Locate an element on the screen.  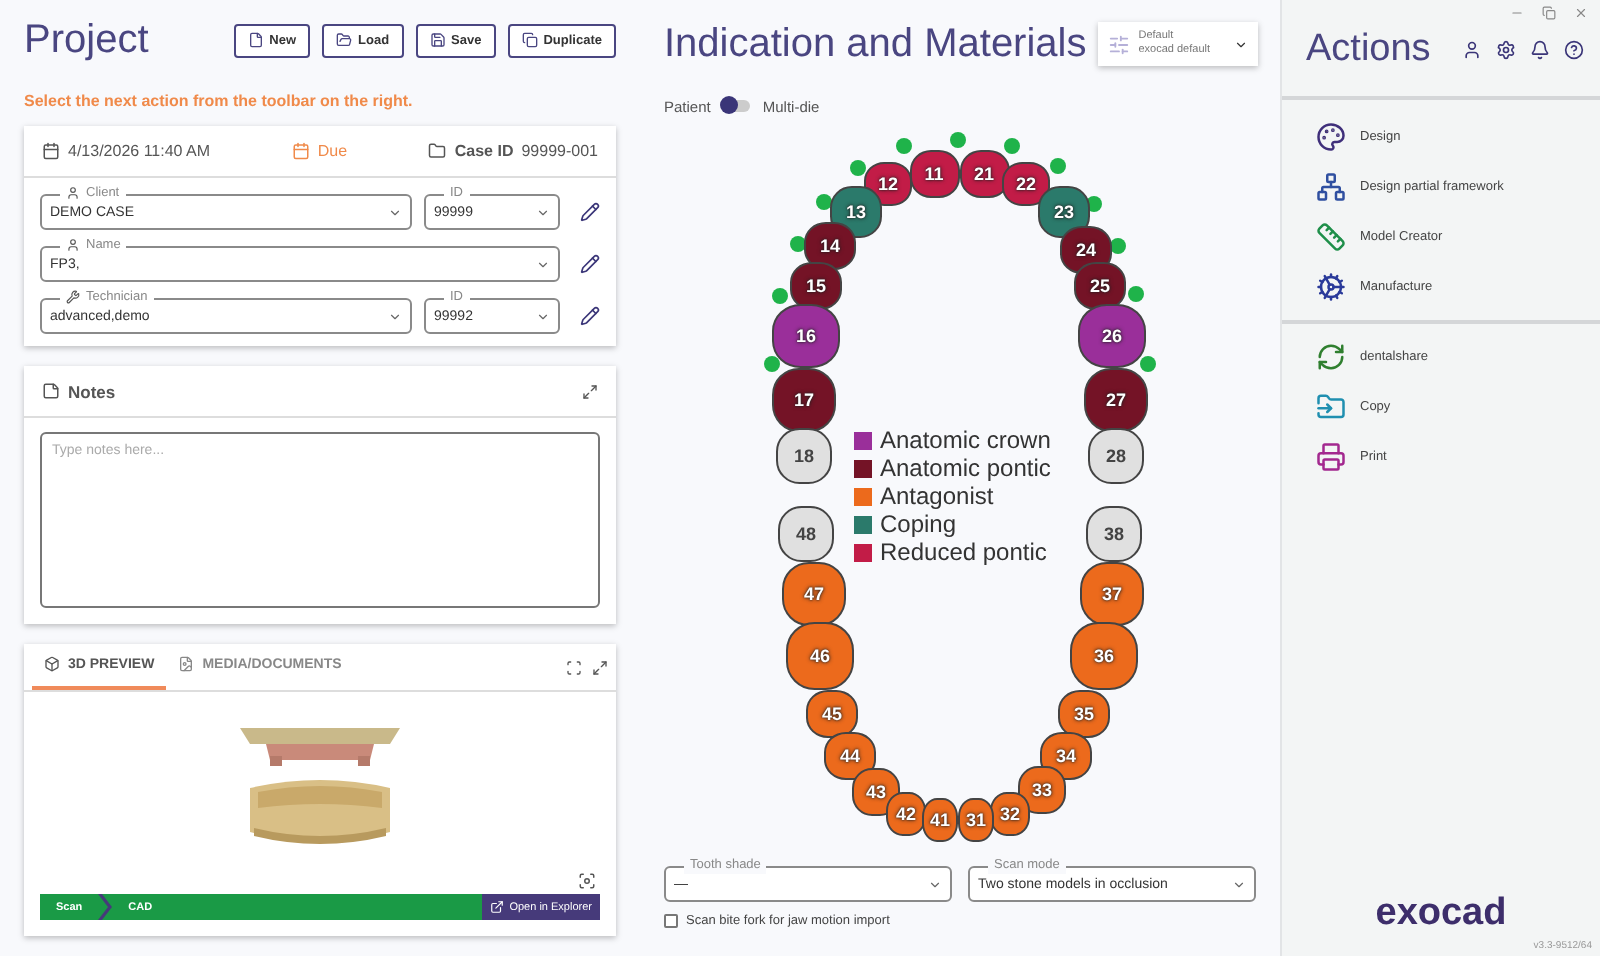
actions-title: Actions is located at coordinates (1369, 50).